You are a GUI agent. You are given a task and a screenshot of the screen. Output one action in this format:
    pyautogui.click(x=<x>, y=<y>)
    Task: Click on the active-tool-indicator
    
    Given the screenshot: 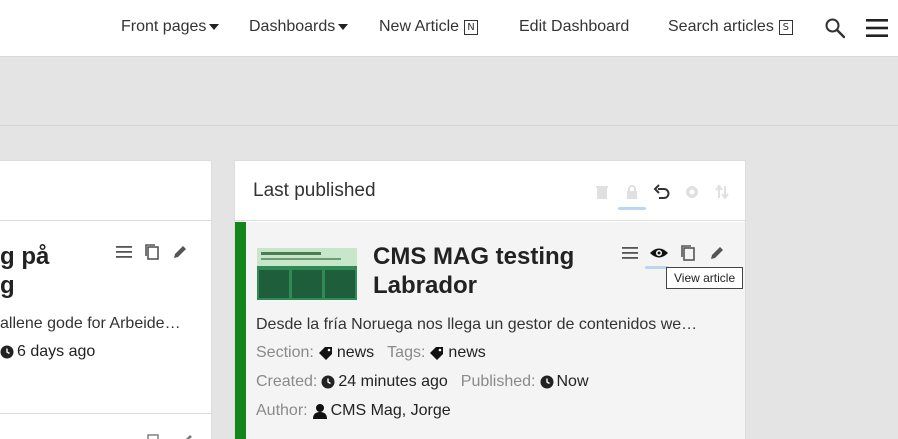 What is the action you would take?
    pyautogui.click(x=632, y=208)
    